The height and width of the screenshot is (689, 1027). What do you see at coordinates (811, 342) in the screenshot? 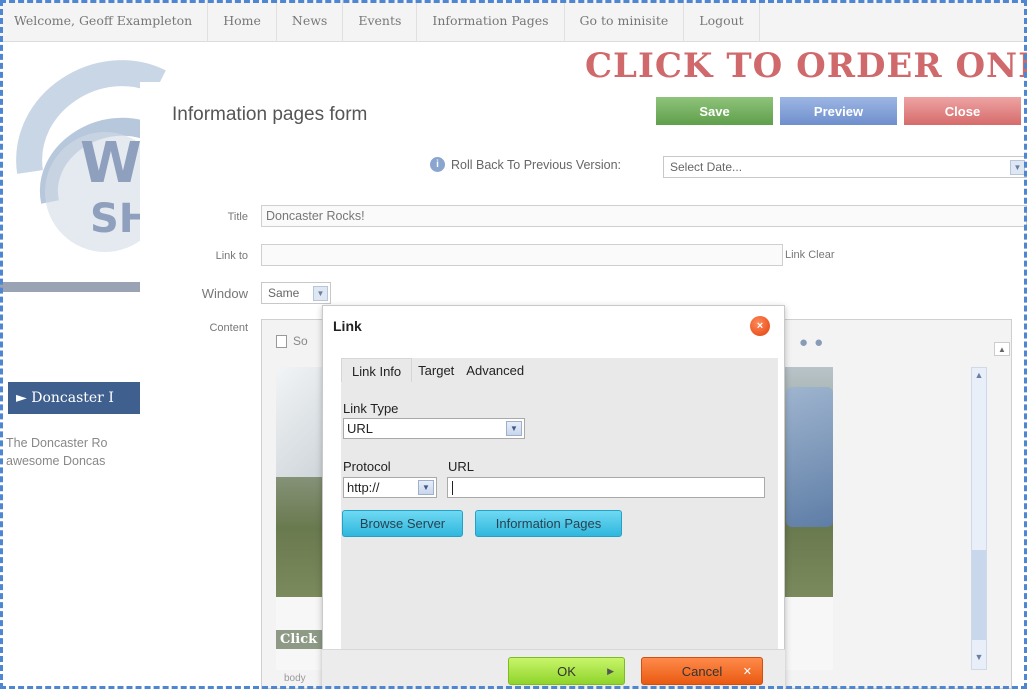
I see `editor-right-icons: ● ●` at bounding box center [811, 342].